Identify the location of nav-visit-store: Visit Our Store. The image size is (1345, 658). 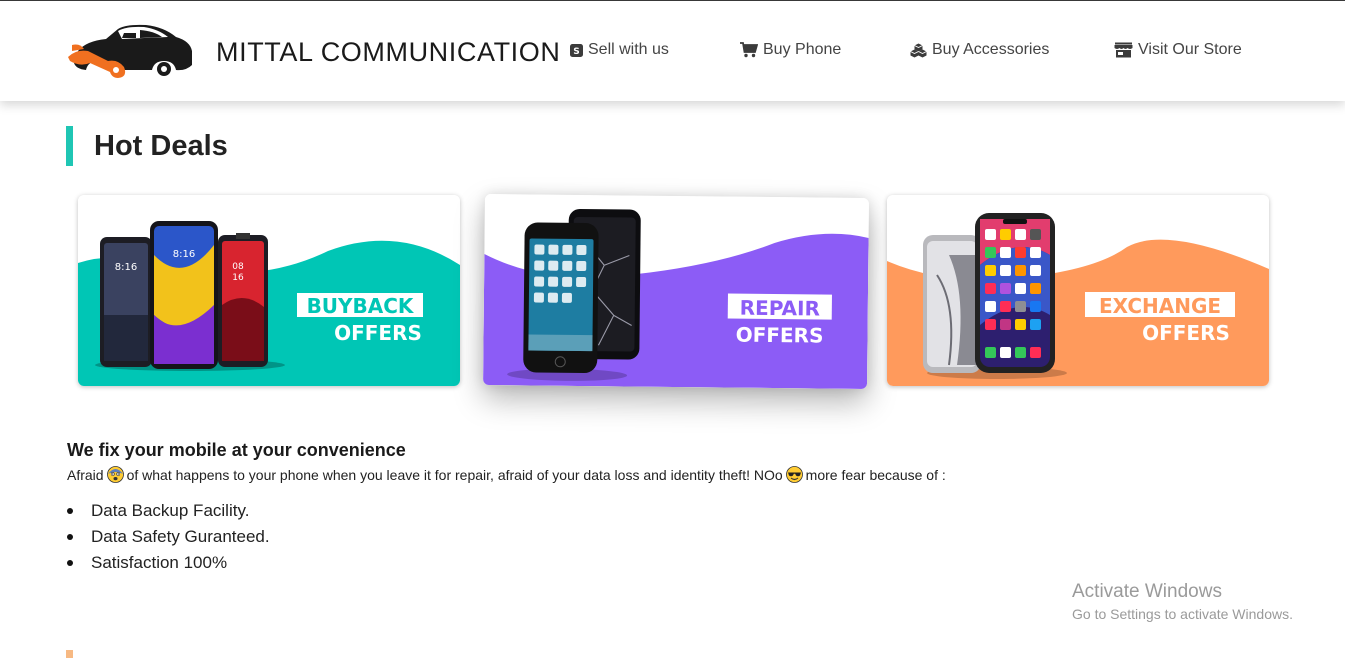
(1178, 50).